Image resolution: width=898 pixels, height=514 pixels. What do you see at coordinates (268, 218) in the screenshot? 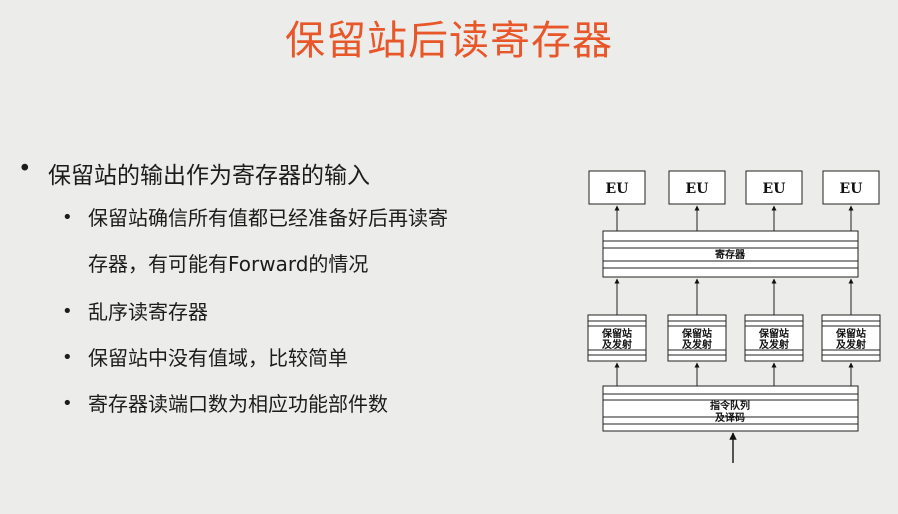
I see `bullet-text: 保留站确信所有值都已经准备好后再读寄` at bounding box center [268, 218].